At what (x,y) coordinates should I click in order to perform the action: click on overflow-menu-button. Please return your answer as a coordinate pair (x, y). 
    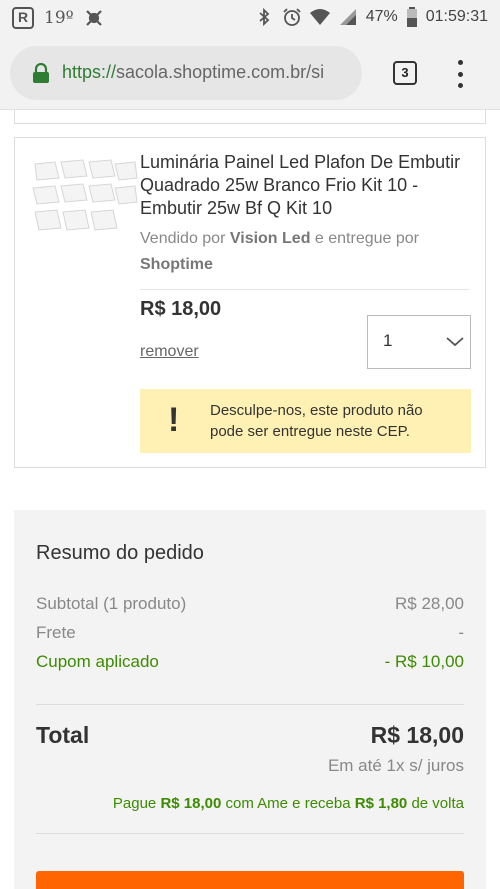
    Looking at the image, I should click on (460, 74).